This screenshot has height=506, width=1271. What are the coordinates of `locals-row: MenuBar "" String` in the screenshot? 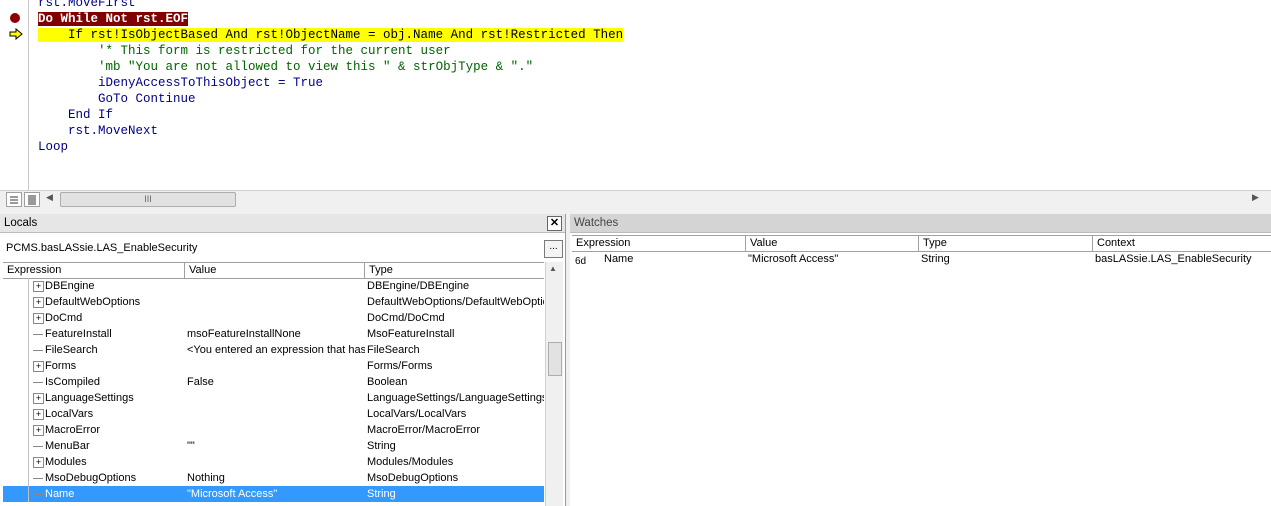 It's located at (273, 446).